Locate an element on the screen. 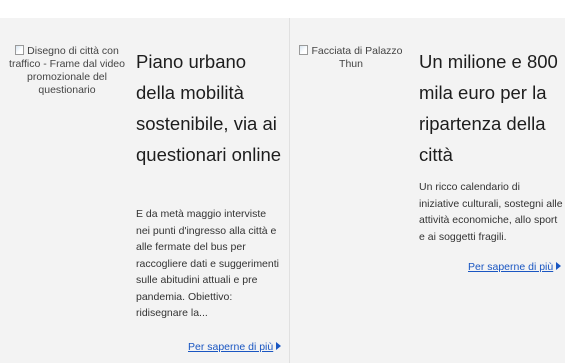 The image size is (565, 363). article-image: Facciata di Palazzo Thun is located at coordinates (351, 58).